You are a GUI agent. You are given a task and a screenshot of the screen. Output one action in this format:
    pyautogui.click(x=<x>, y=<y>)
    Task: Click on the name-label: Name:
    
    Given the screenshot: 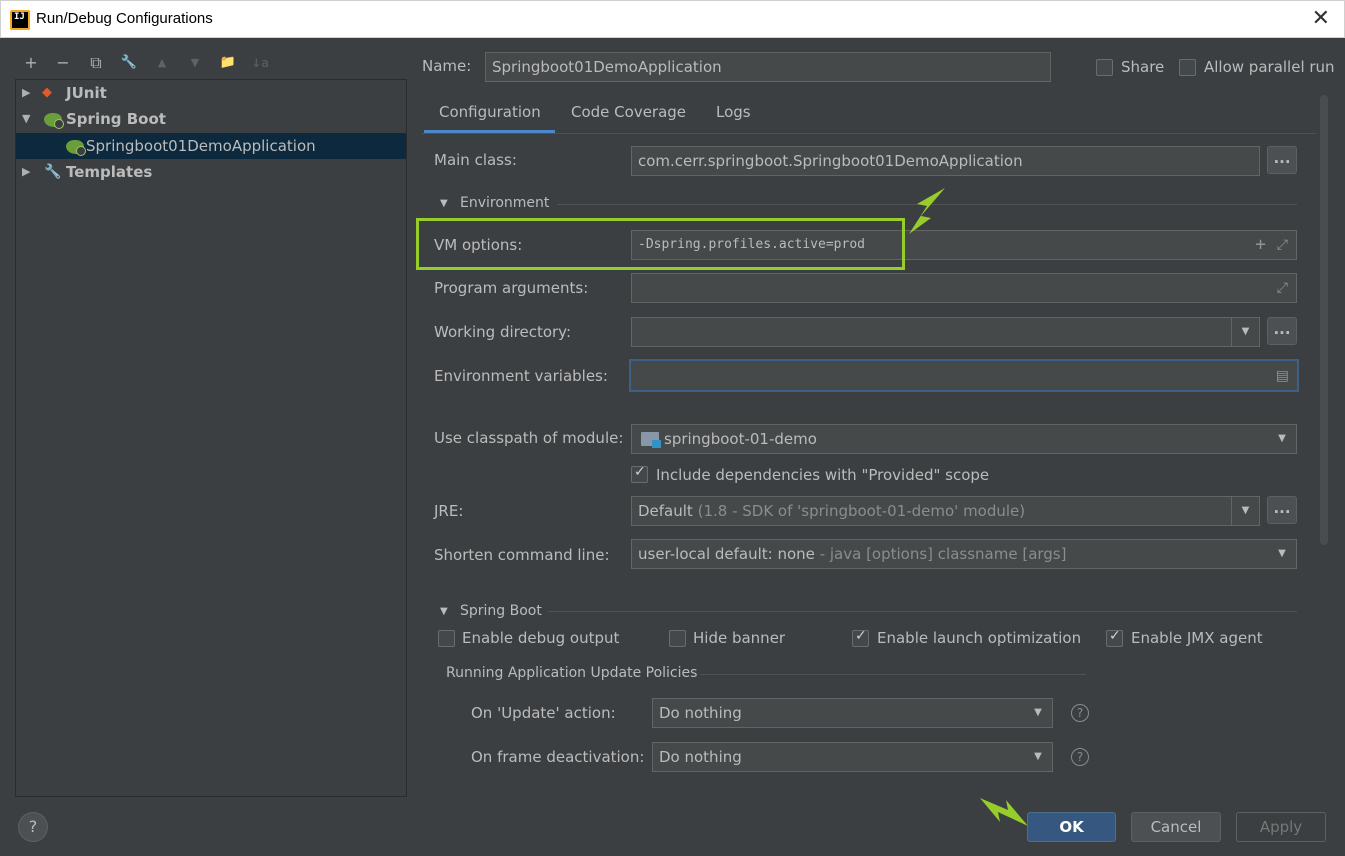 What is the action you would take?
    pyautogui.click(x=447, y=66)
    